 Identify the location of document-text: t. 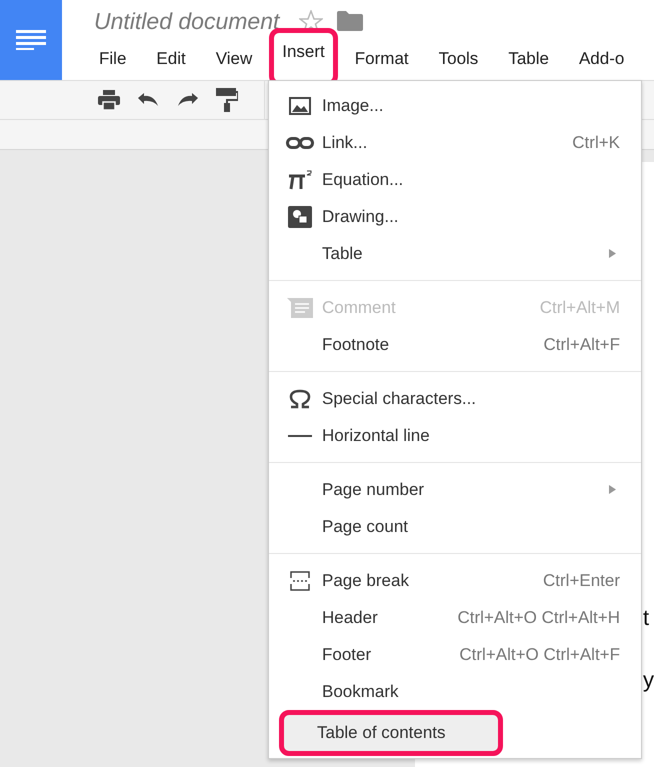
(646, 618).